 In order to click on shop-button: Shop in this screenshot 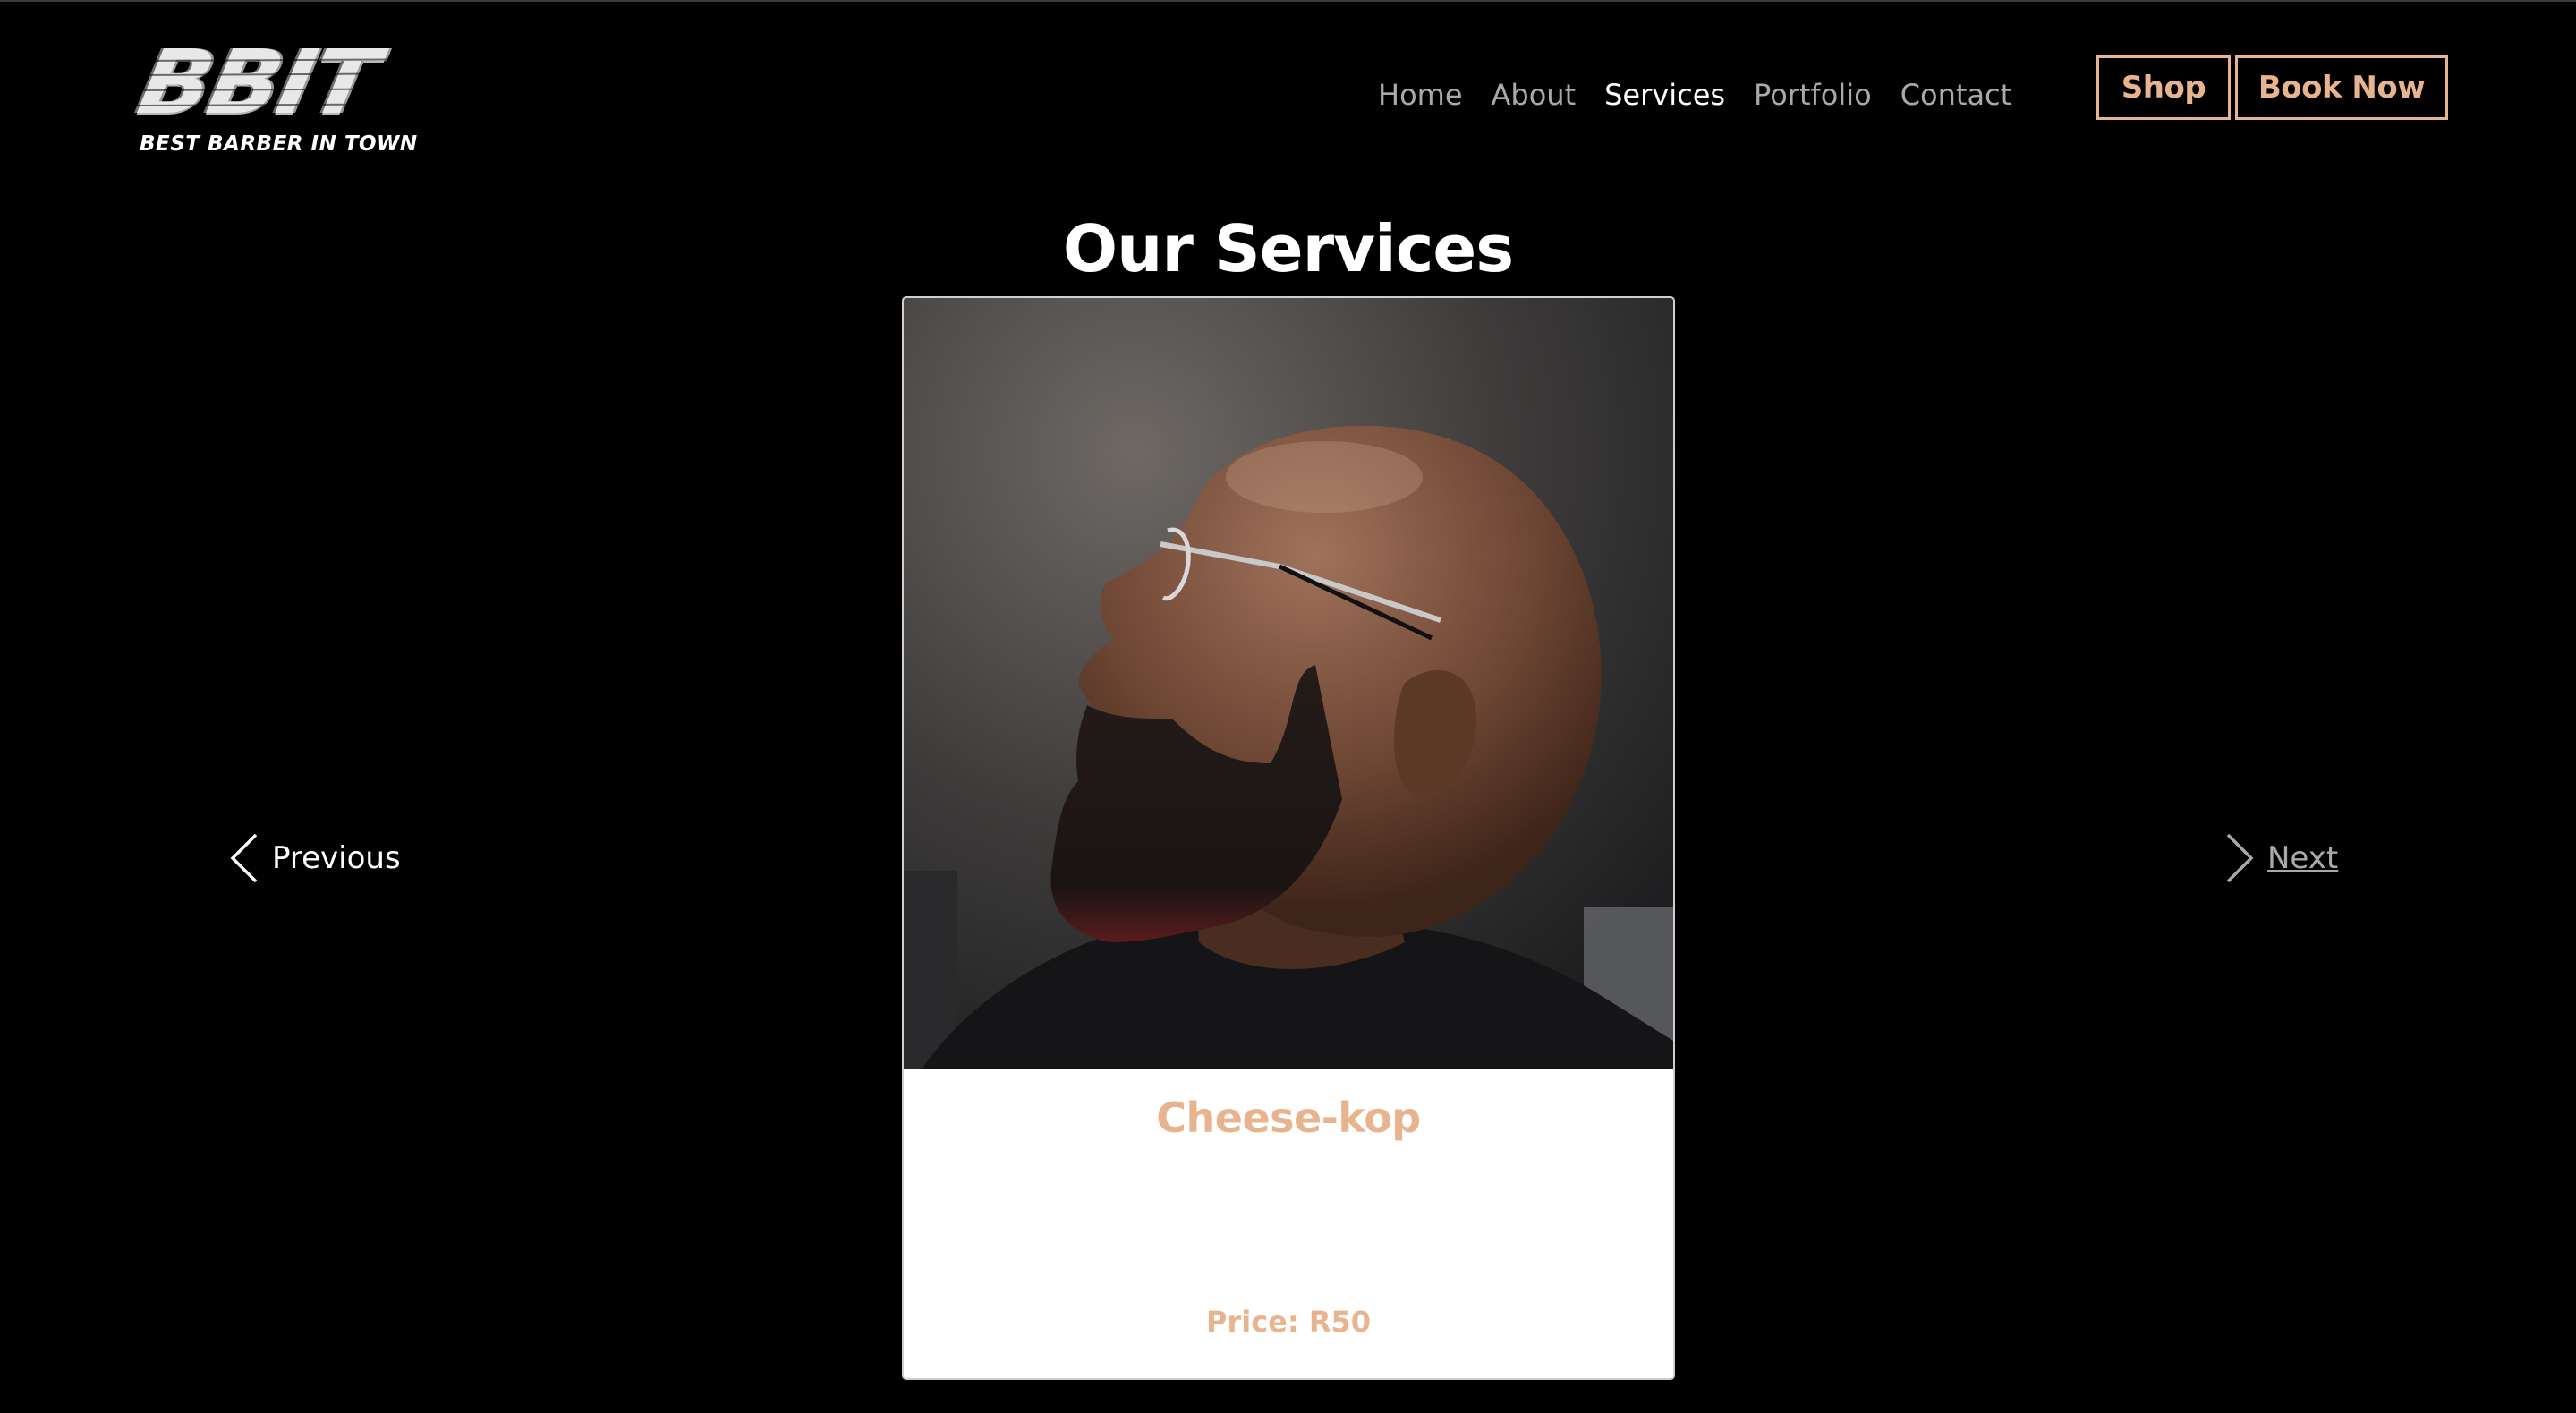, I will do `click(2163, 87)`.